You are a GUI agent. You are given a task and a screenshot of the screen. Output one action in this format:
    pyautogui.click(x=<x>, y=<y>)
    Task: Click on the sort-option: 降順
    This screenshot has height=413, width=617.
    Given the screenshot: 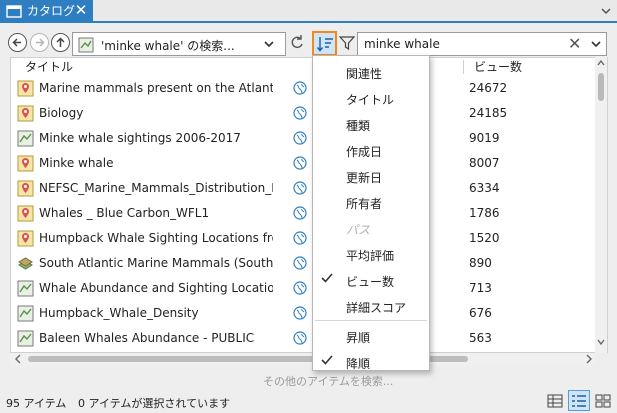 What is the action you would take?
    pyautogui.click(x=371, y=362)
    